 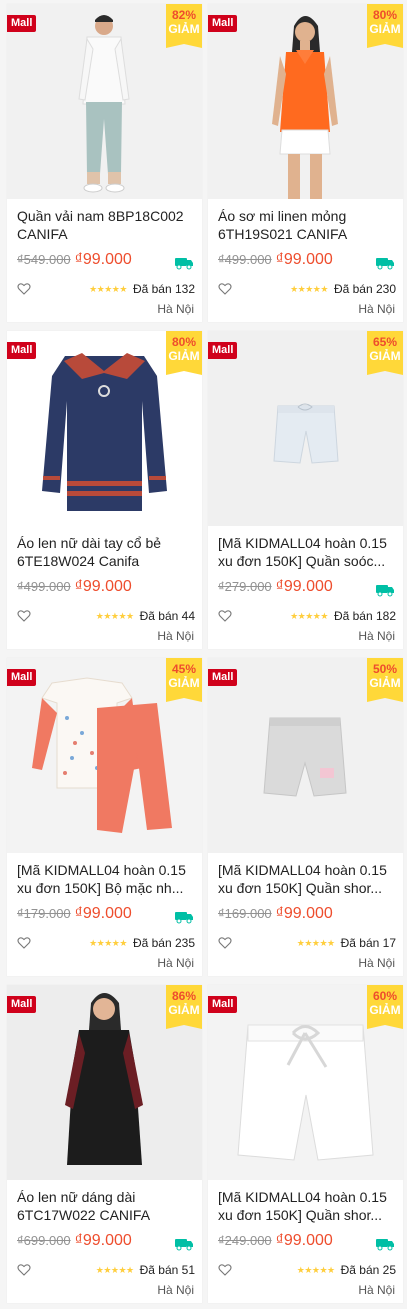 I want to click on original-price: ₫169.000, so click(x=245, y=913).